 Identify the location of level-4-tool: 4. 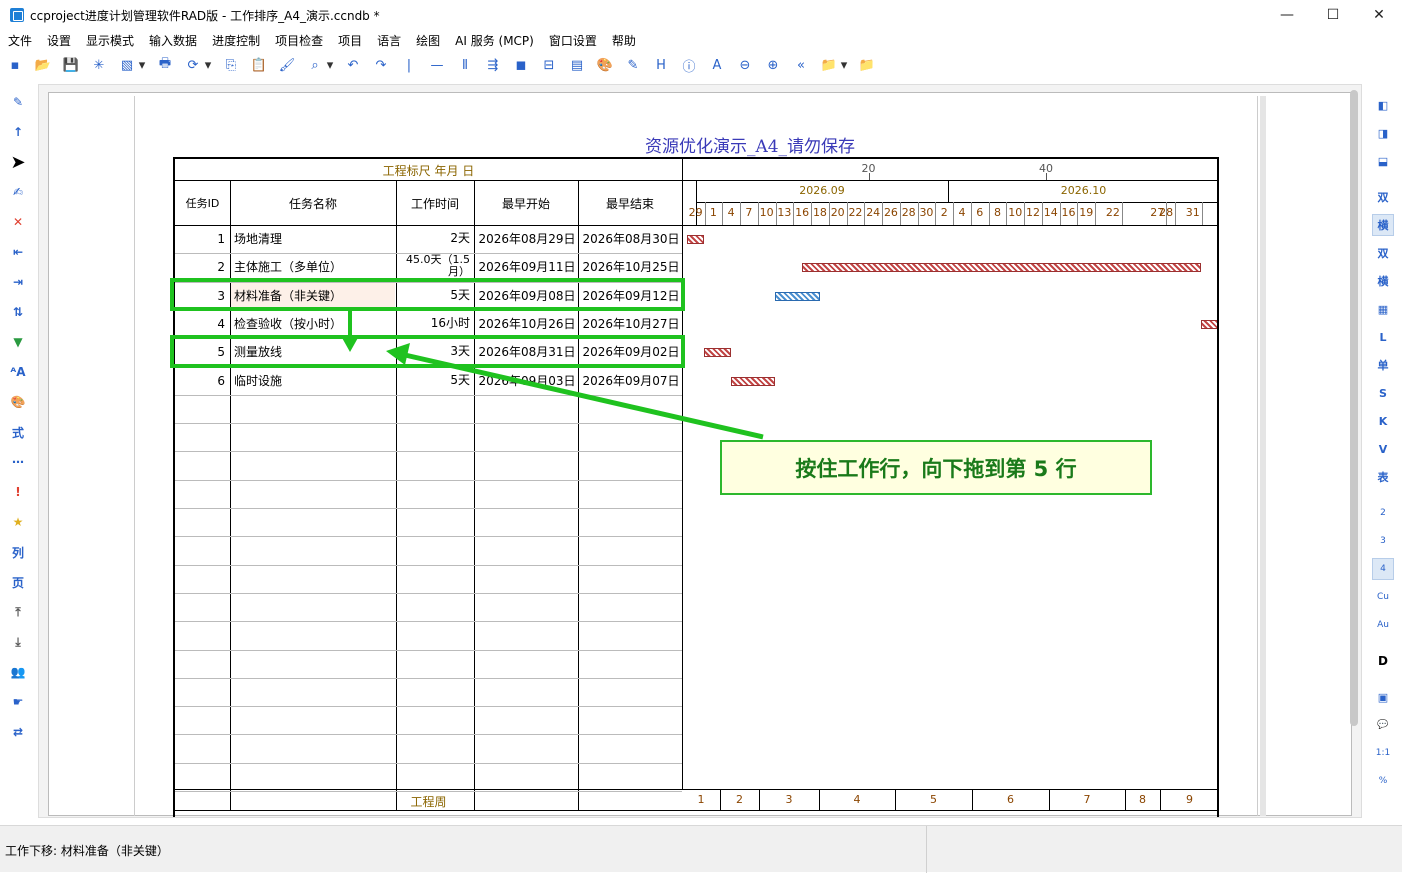
(1383, 569).